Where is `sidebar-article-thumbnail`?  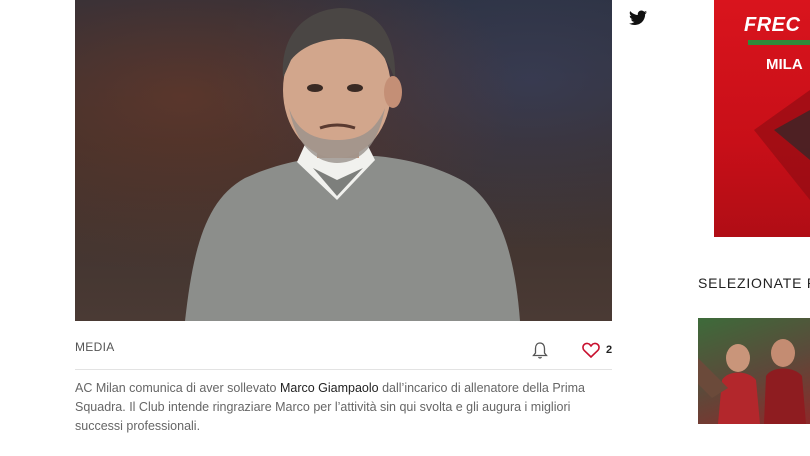
sidebar-article-thumbnail is located at coordinates (754, 371).